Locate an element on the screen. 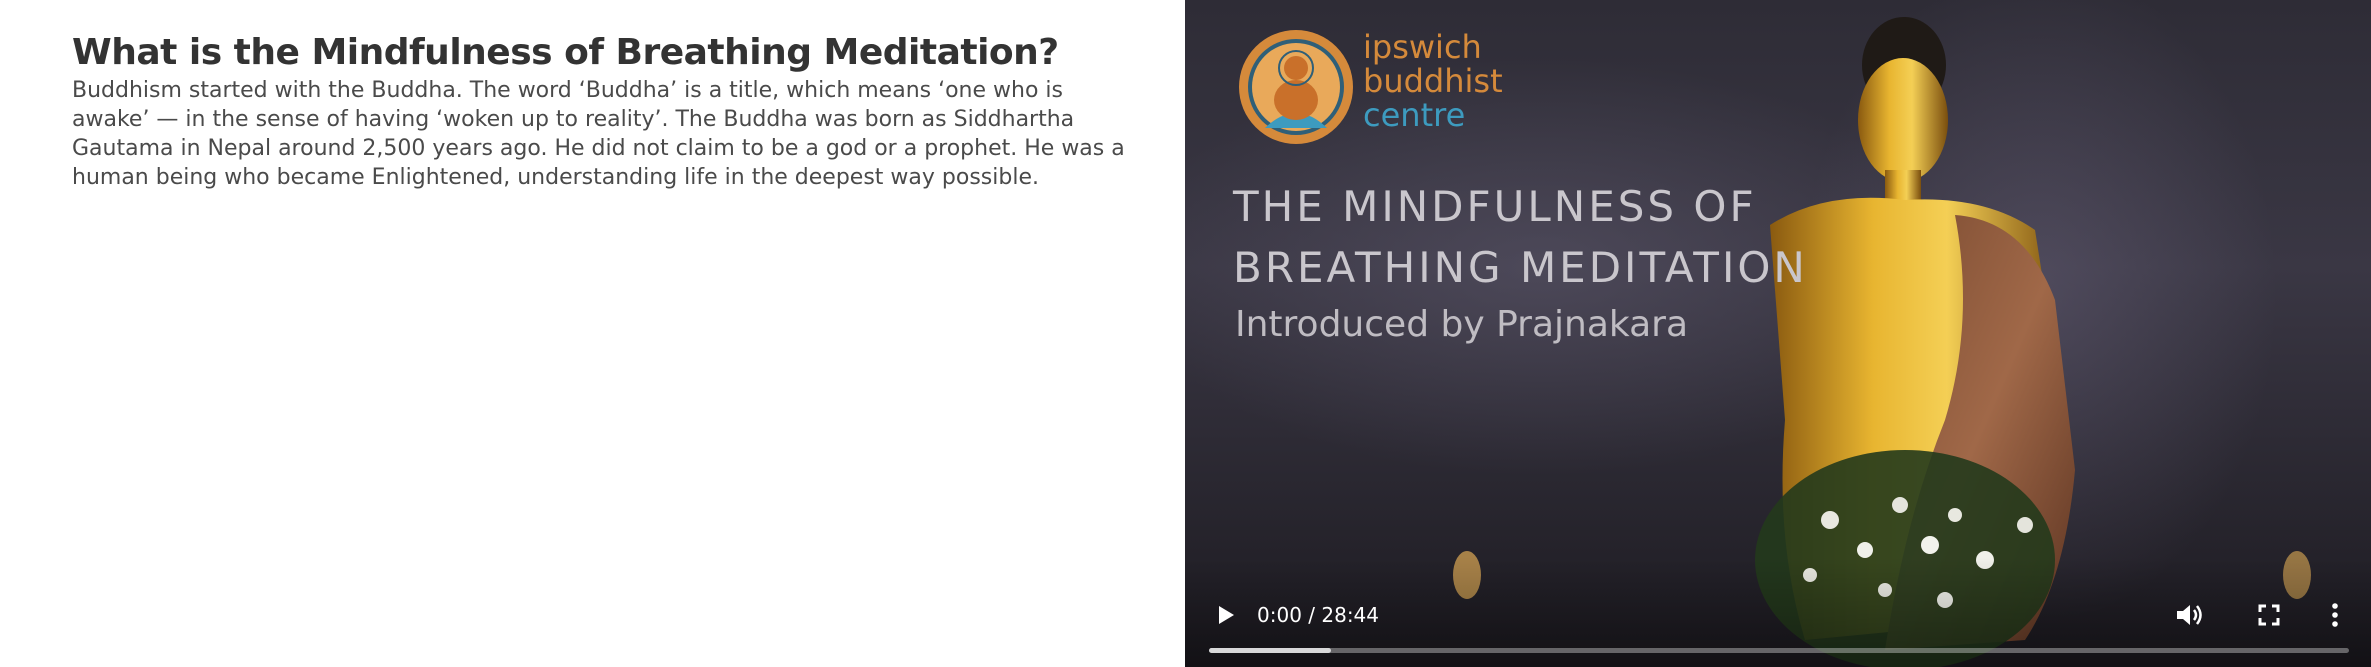 This screenshot has height=667, width=2371. video-time-display: 0:00 / 28:44 is located at coordinates (1318, 615).